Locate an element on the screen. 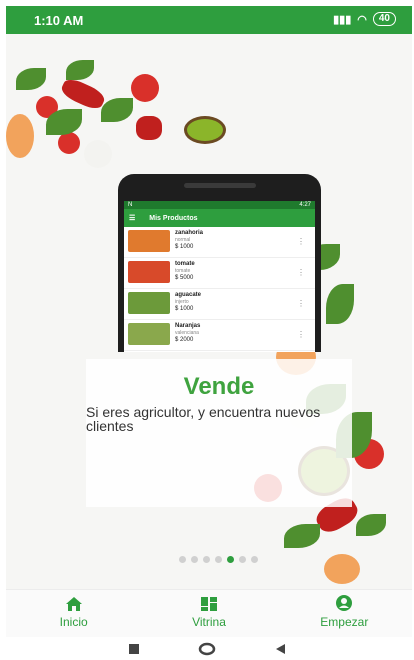 The image size is (414, 660). status-icons: ▮▮▮ ◠ 40 is located at coordinates (364, 19).